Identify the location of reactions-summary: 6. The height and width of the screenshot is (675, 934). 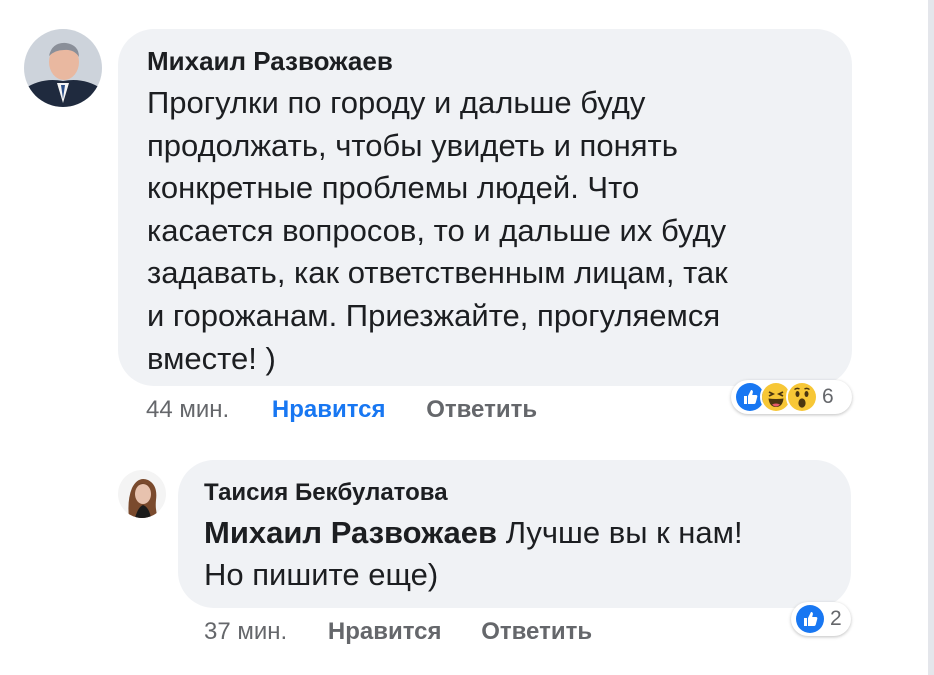
(791, 397).